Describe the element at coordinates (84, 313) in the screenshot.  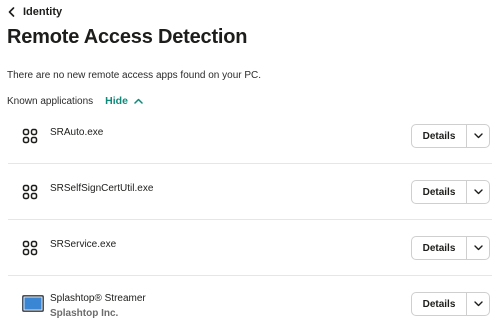
I see `app-publisher: Splashtop Inc.` at that location.